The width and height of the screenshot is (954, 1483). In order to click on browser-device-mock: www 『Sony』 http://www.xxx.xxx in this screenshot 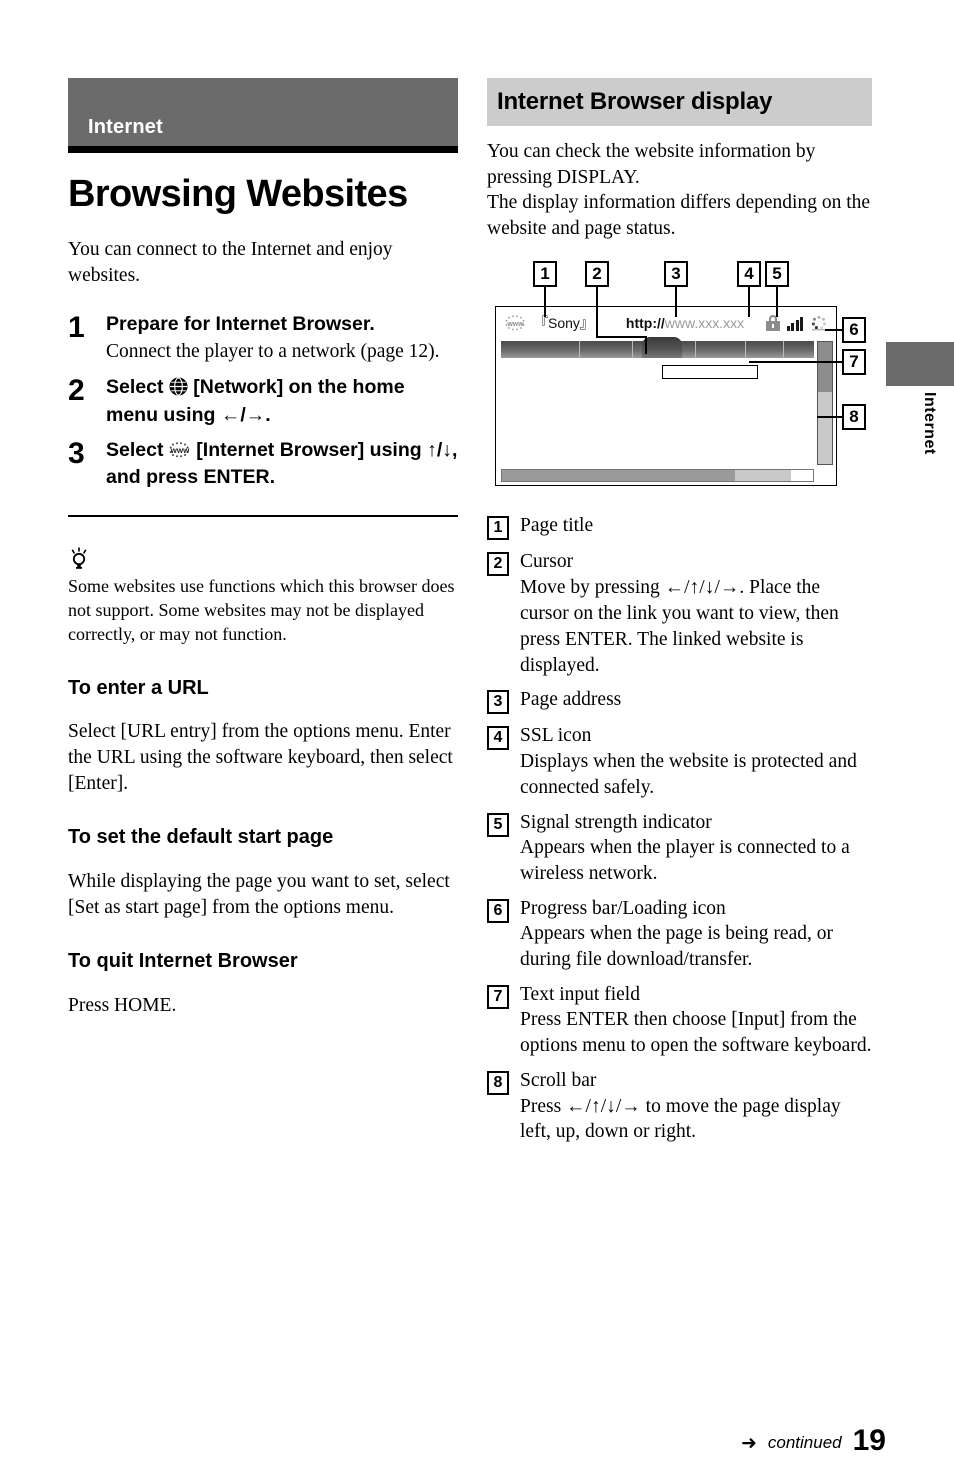, I will do `click(666, 396)`.